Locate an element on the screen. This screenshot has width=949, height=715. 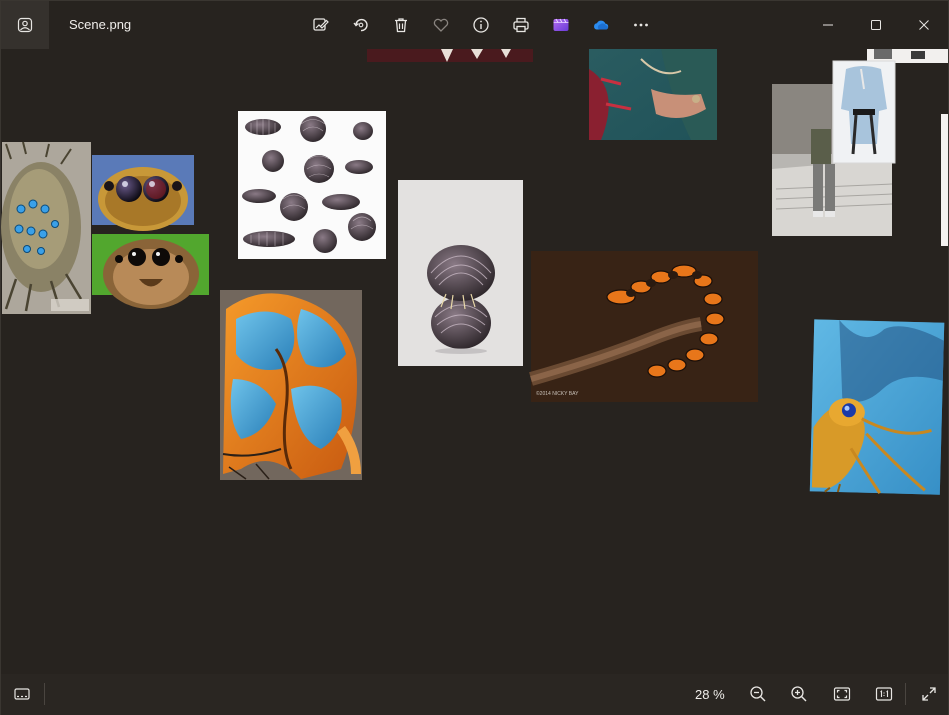
edit-image-icon is located at coordinates (321, 24).